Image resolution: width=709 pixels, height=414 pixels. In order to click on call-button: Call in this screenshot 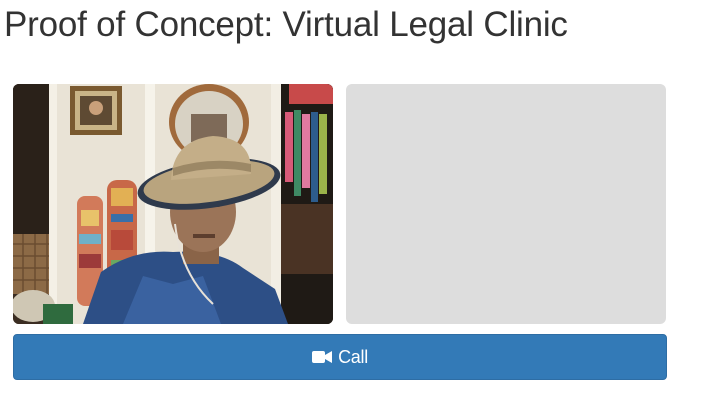, I will do `click(340, 357)`.